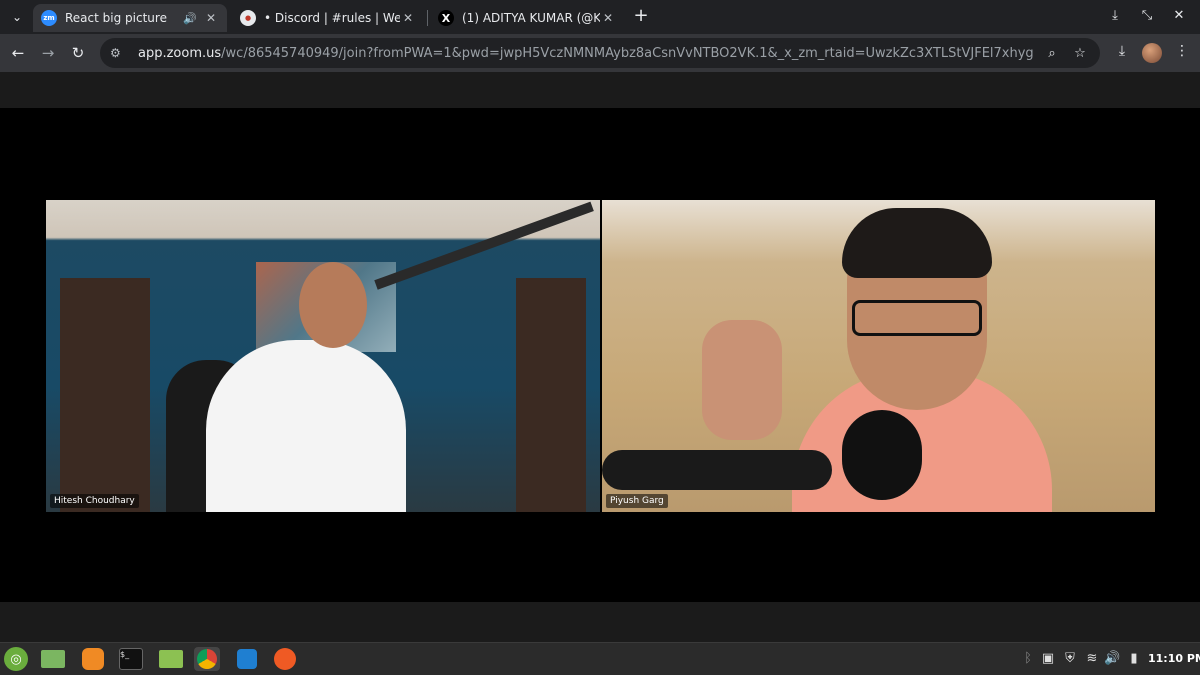 The height and width of the screenshot is (675, 1200). I want to click on firefox-icon, so click(93, 659).